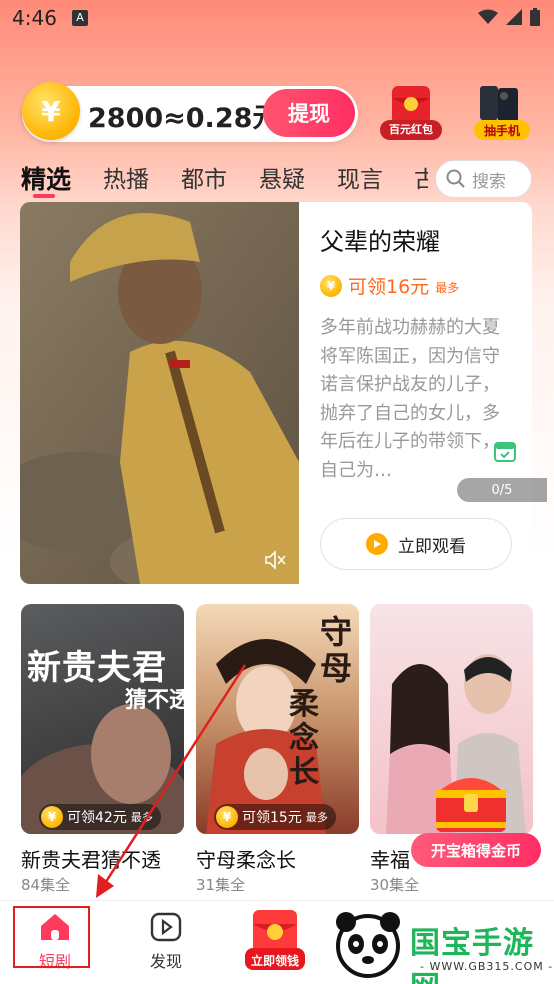  Describe the element at coordinates (380, 242) in the screenshot. I see `featured-title: 父辈的荣耀` at that location.